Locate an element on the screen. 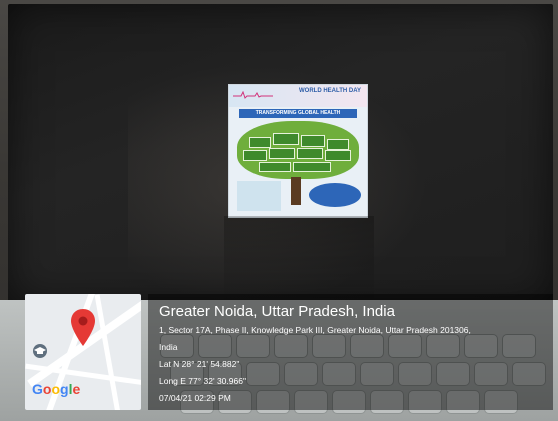  location-title: Greater Noida, Uttar Pradesh, India is located at coordinates (277, 311).